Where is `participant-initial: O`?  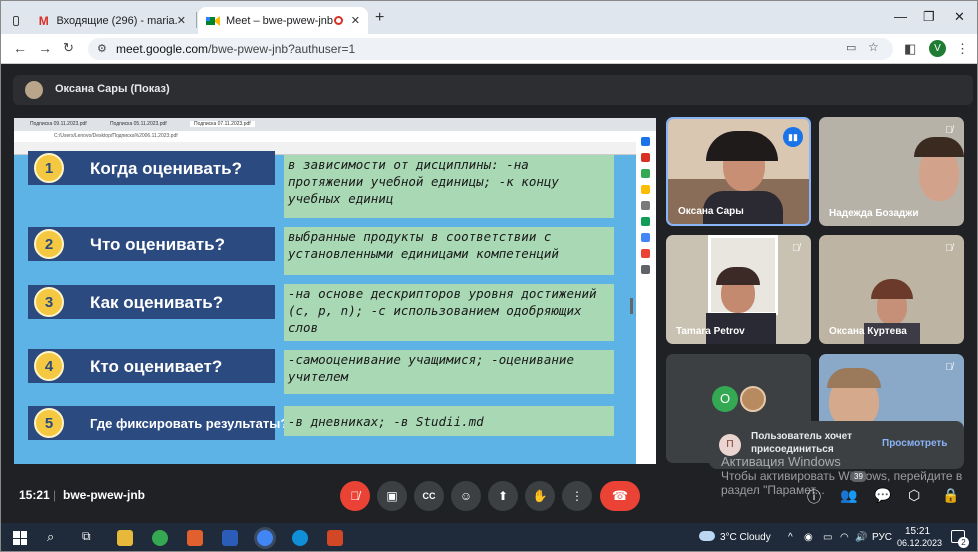
participant-initial: O is located at coordinates (725, 399).